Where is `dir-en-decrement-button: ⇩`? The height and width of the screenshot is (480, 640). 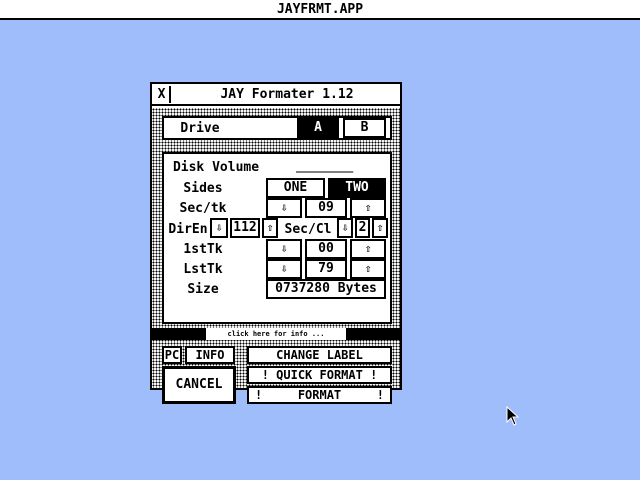 dir-en-decrement-button: ⇩ is located at coordinates (219, 228).